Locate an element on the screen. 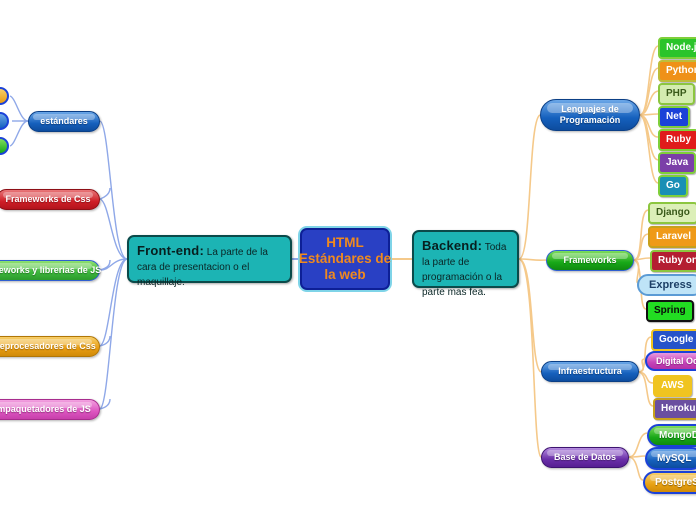 The width and height of the screenshot is (696, 520). leaf-mysql: MySQL is located at coordinates (670, 458).